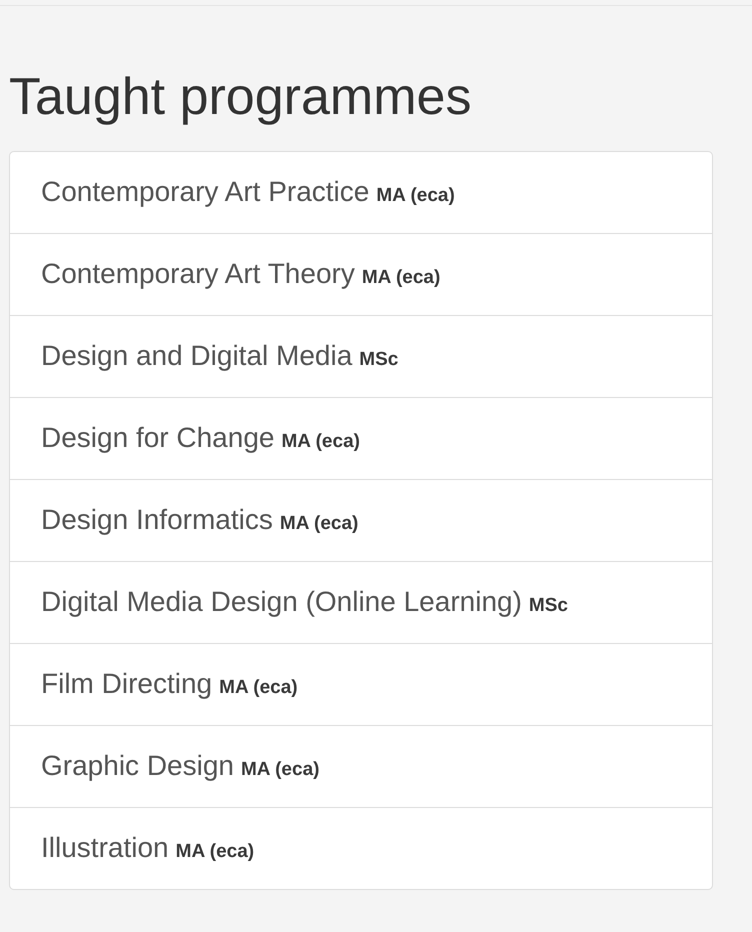 The height and width of the screenshot is (932, 752). Describe the element at coordinates (361, 685) in the screenshot. I see `programme-link: Film Directing MA (eca)` at that location.